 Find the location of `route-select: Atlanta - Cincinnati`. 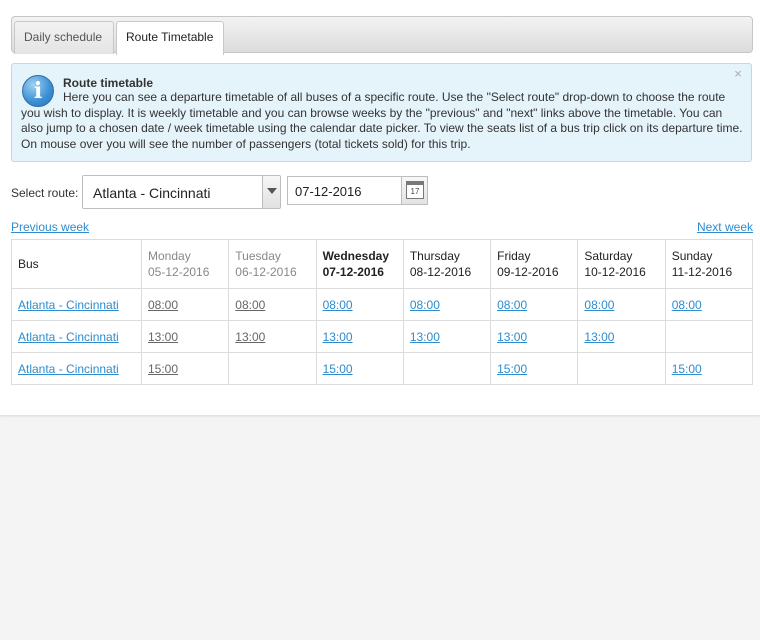

route-select: Atlanta - Cincinnati is located at coordinates (181, 192).